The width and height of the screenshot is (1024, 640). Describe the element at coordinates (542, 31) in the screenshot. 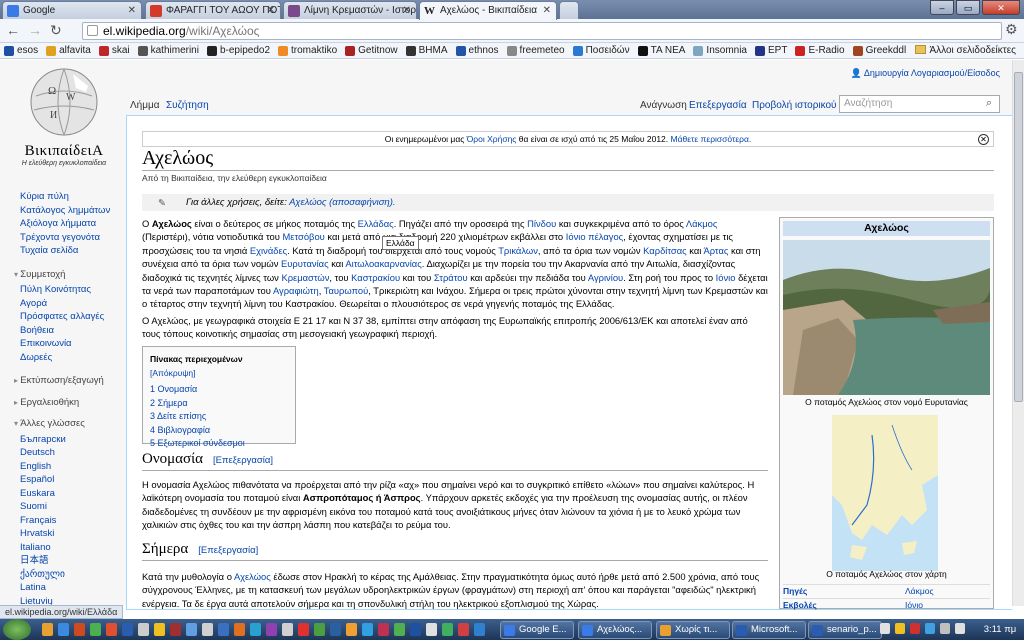

I see `address-bar: el.wikipedia.org/wiki/Αχελώος` at that location.